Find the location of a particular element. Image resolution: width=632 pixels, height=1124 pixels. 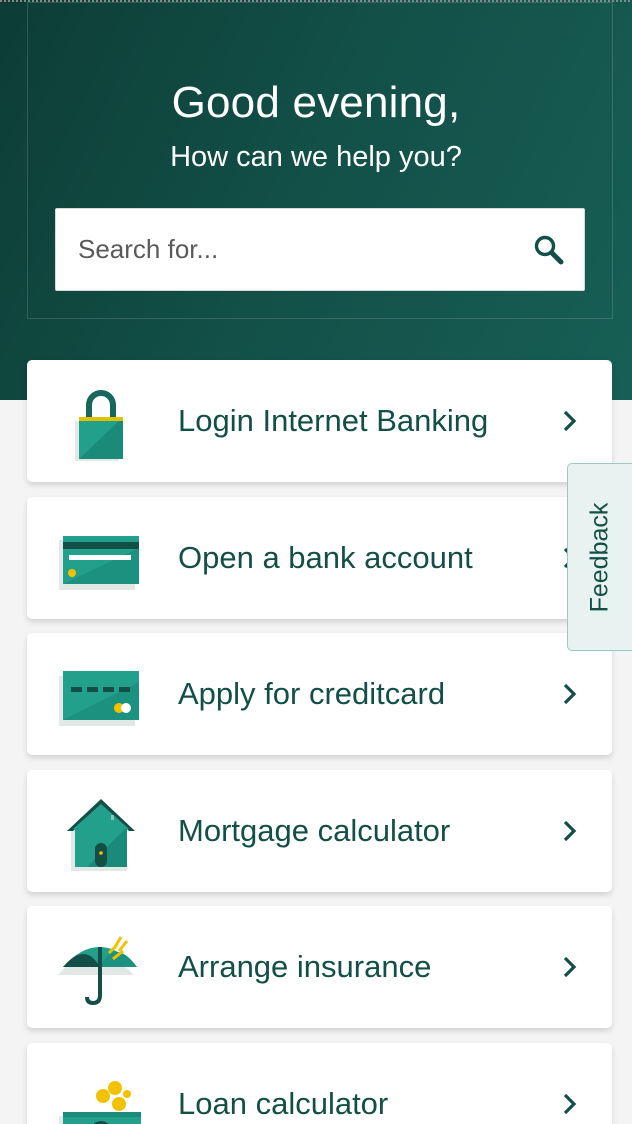

card-mortgage-calculator: Mortgage calculator is located at coordinates (319, 831).